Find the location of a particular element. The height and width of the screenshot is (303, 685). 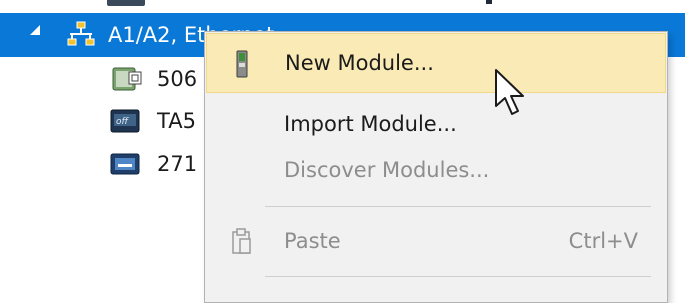

tree-node-label: 271 is located at coordinates (177, 164).